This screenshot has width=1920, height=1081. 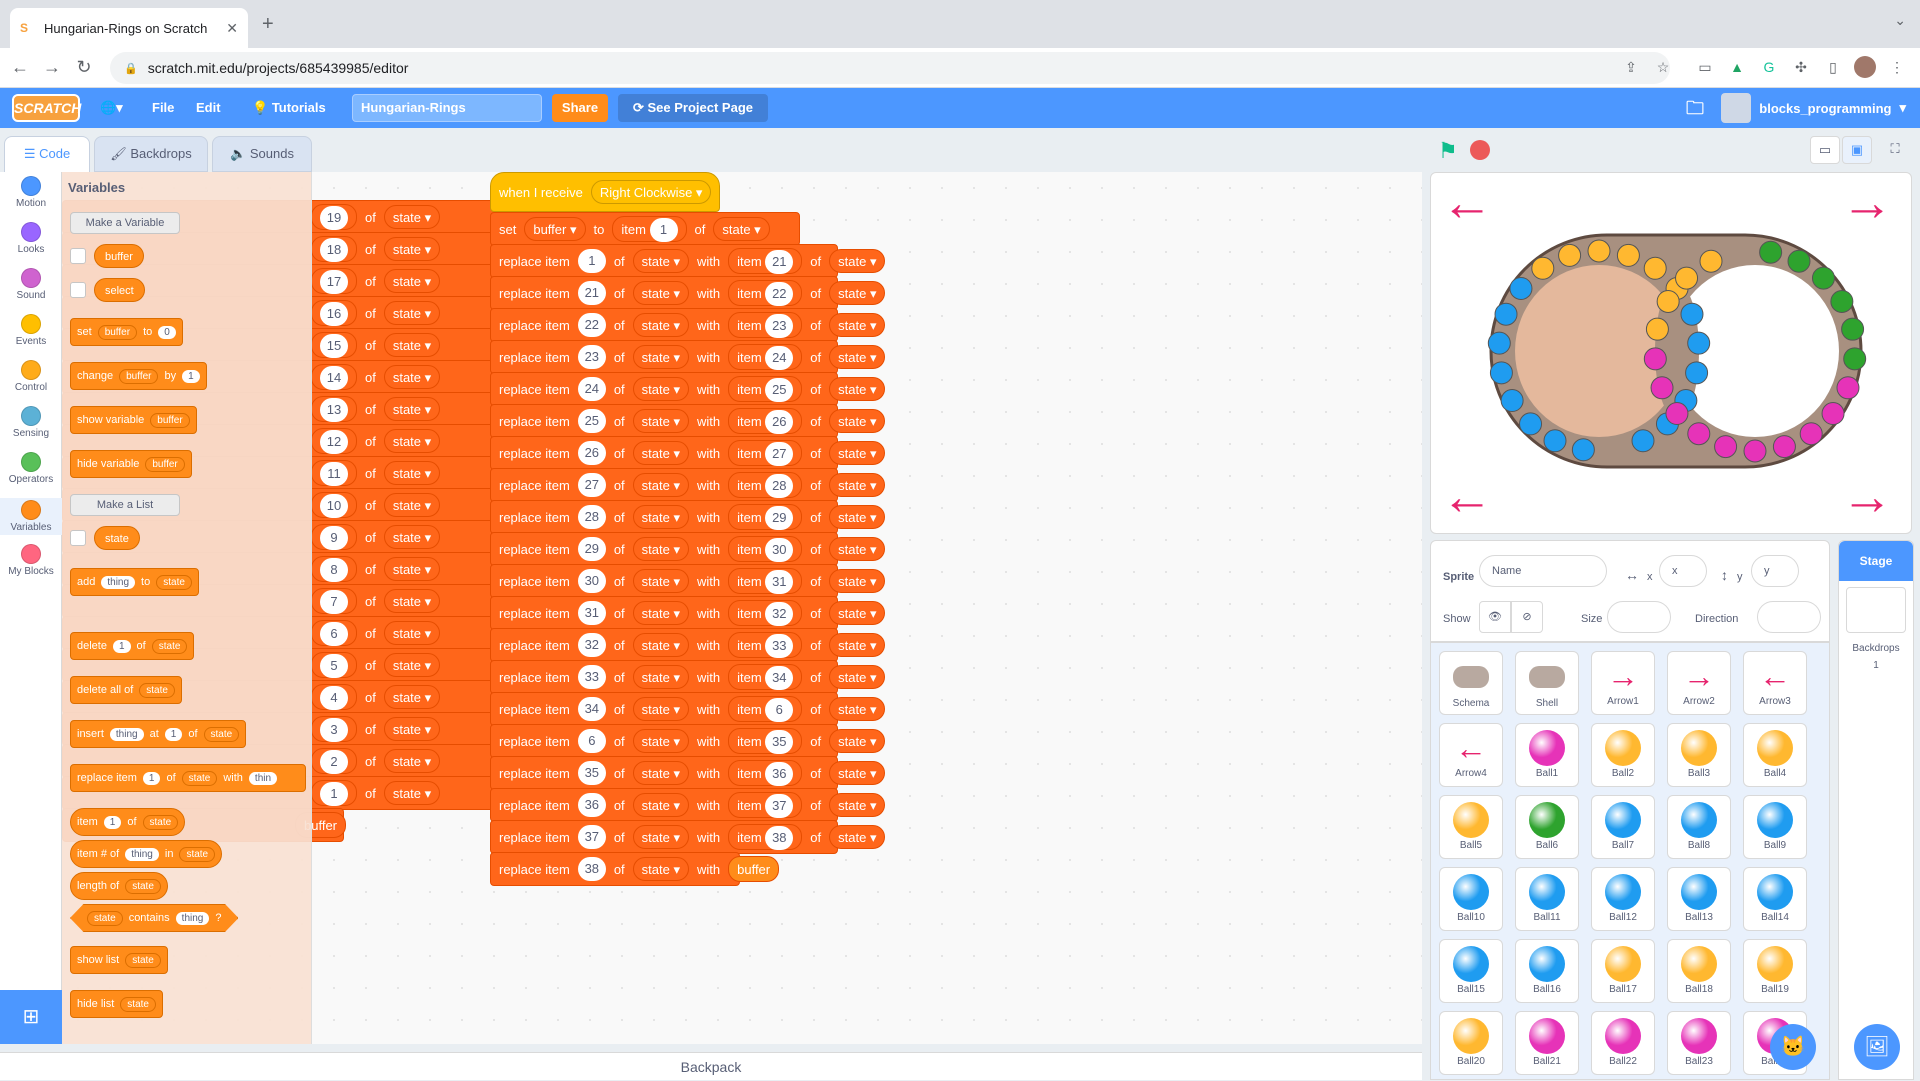 I want to click on language-globe-icon: 🌐▾, so click(x=111, y=108).